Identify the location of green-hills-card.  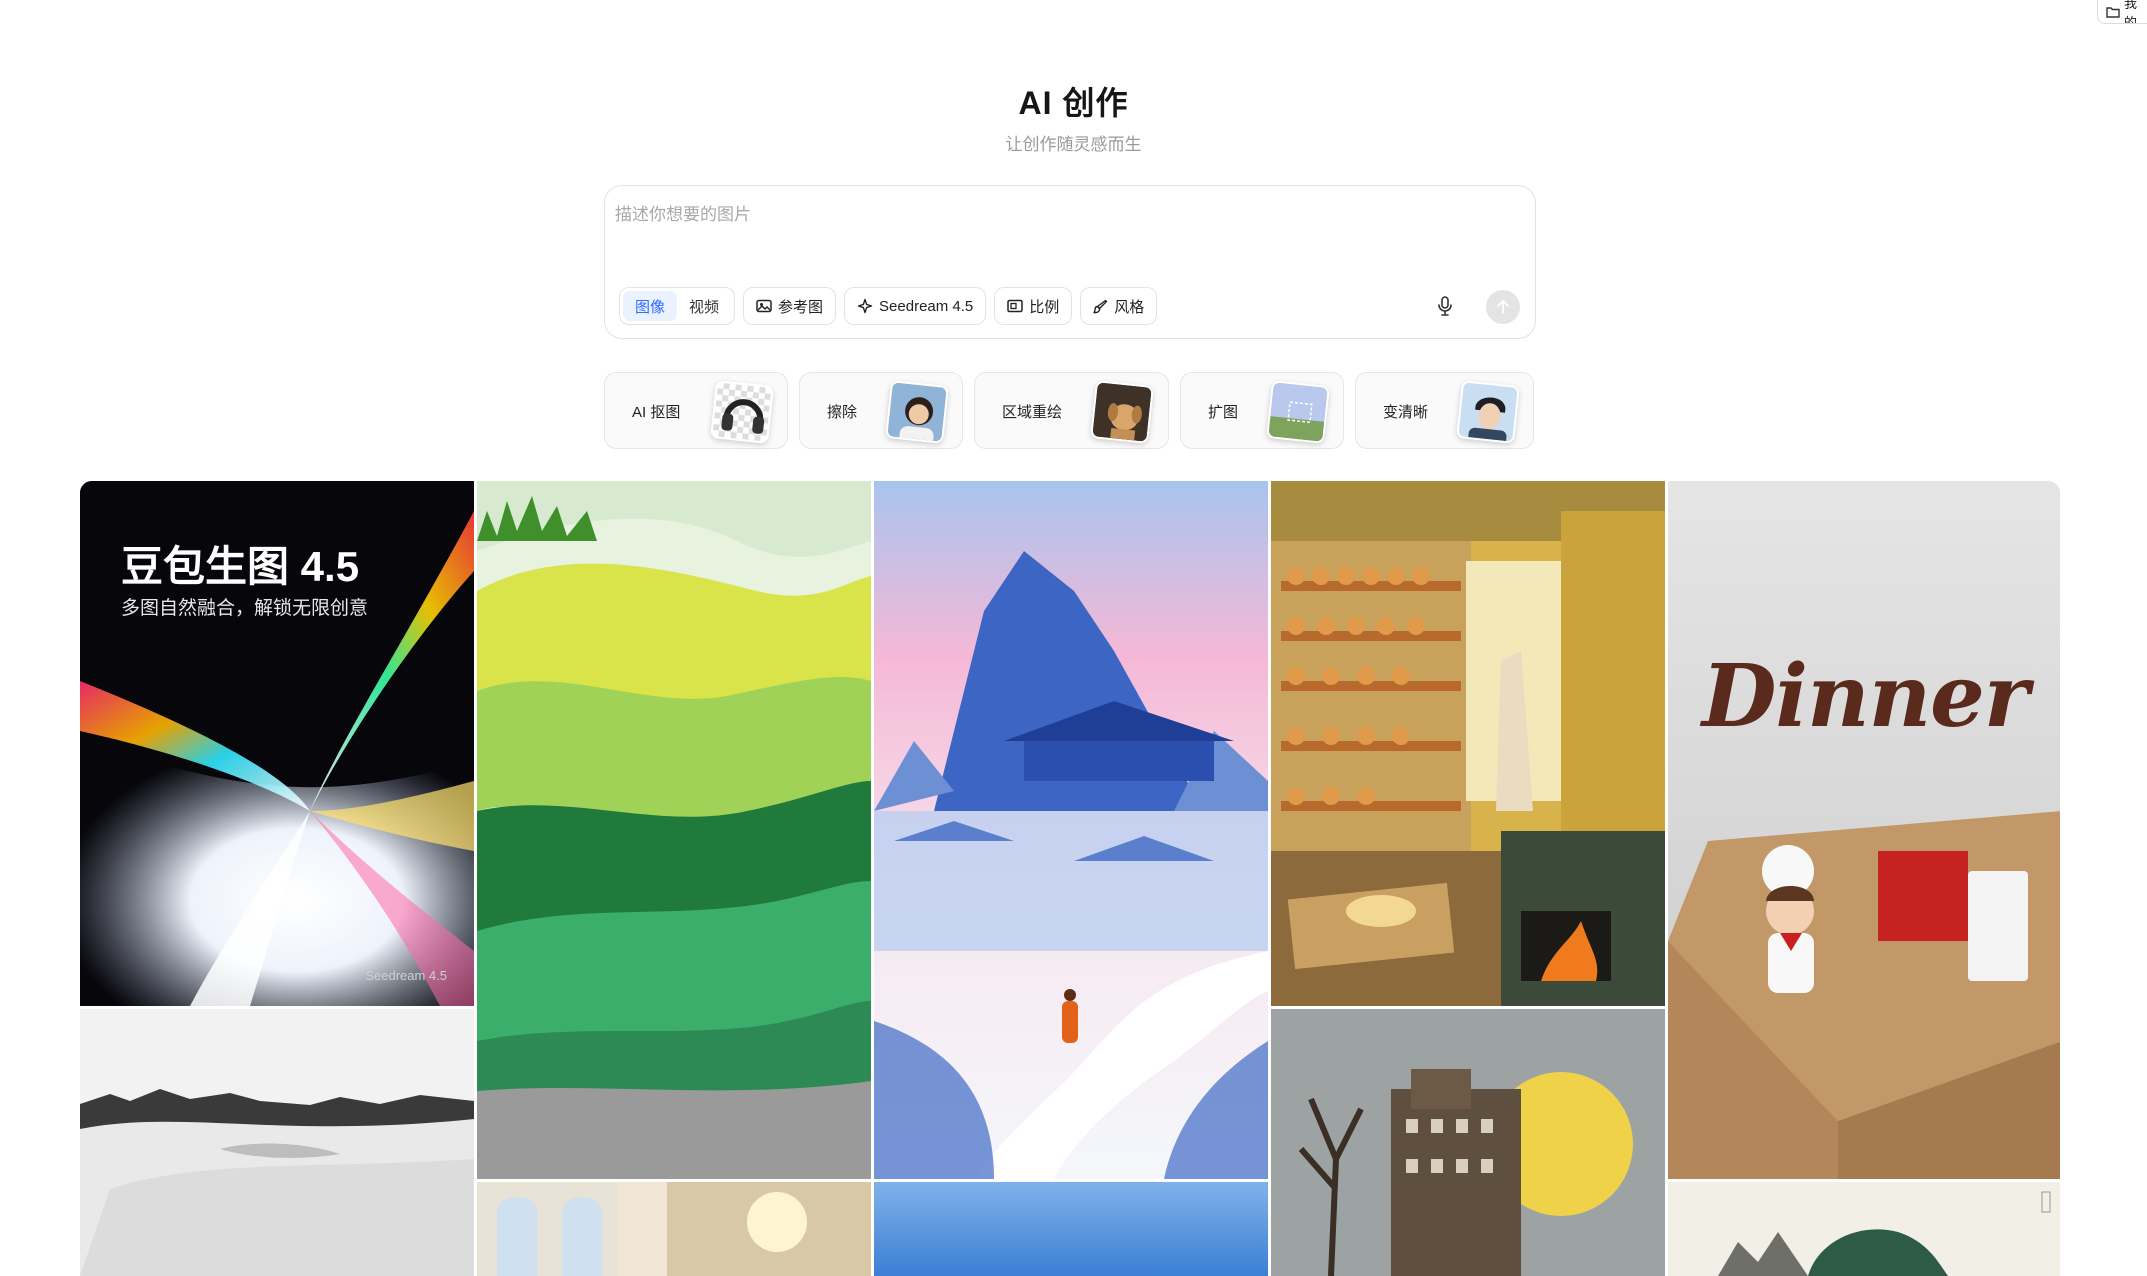
(674, 830).